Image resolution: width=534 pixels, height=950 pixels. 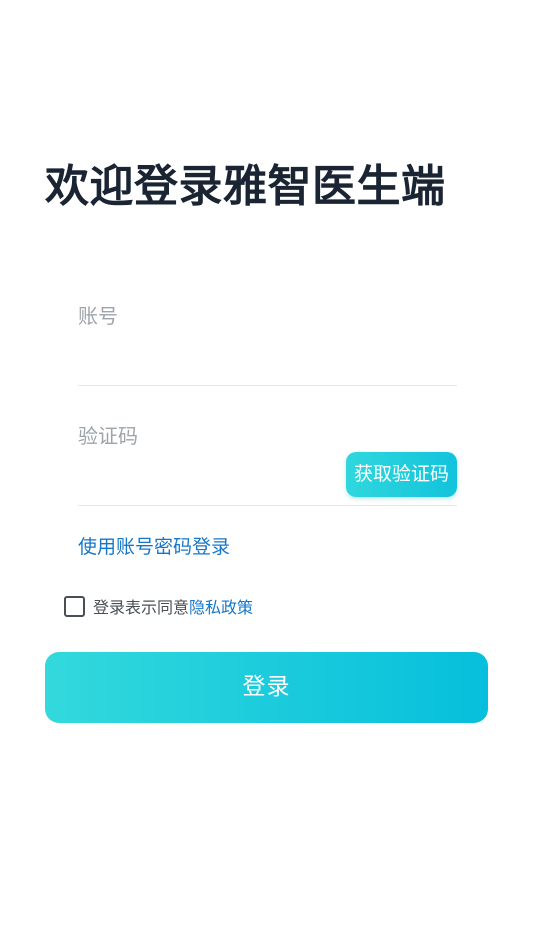 What do you see at coordinates (98, 316) in the screenshot?
I see `account-label: 账号` at bounding box center [98, 316].